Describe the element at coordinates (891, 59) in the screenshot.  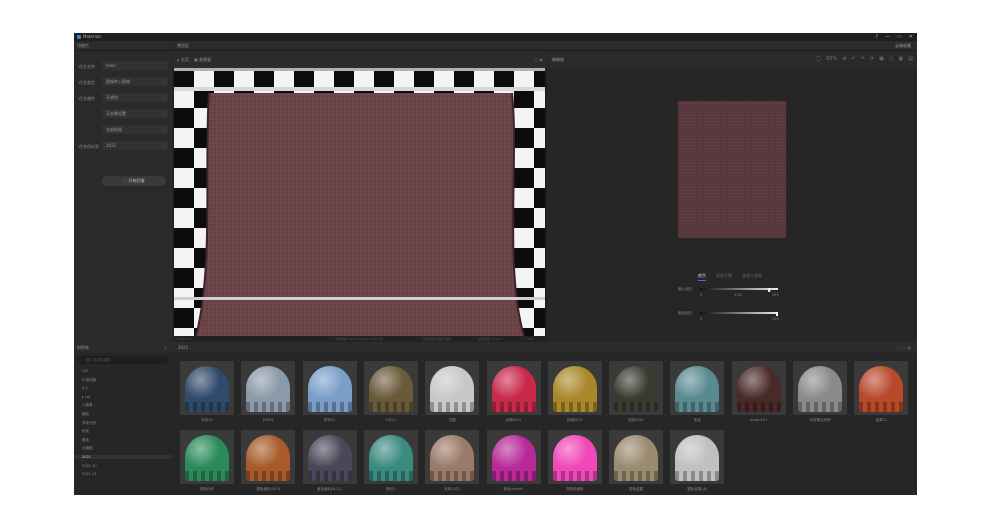
I see `export-icon: ▢` at that location.